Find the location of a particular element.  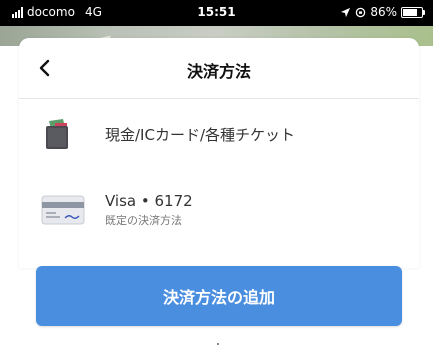

payment-method-cash: 現金/ICカード/各種チケット is located at coordinates (219, 134).